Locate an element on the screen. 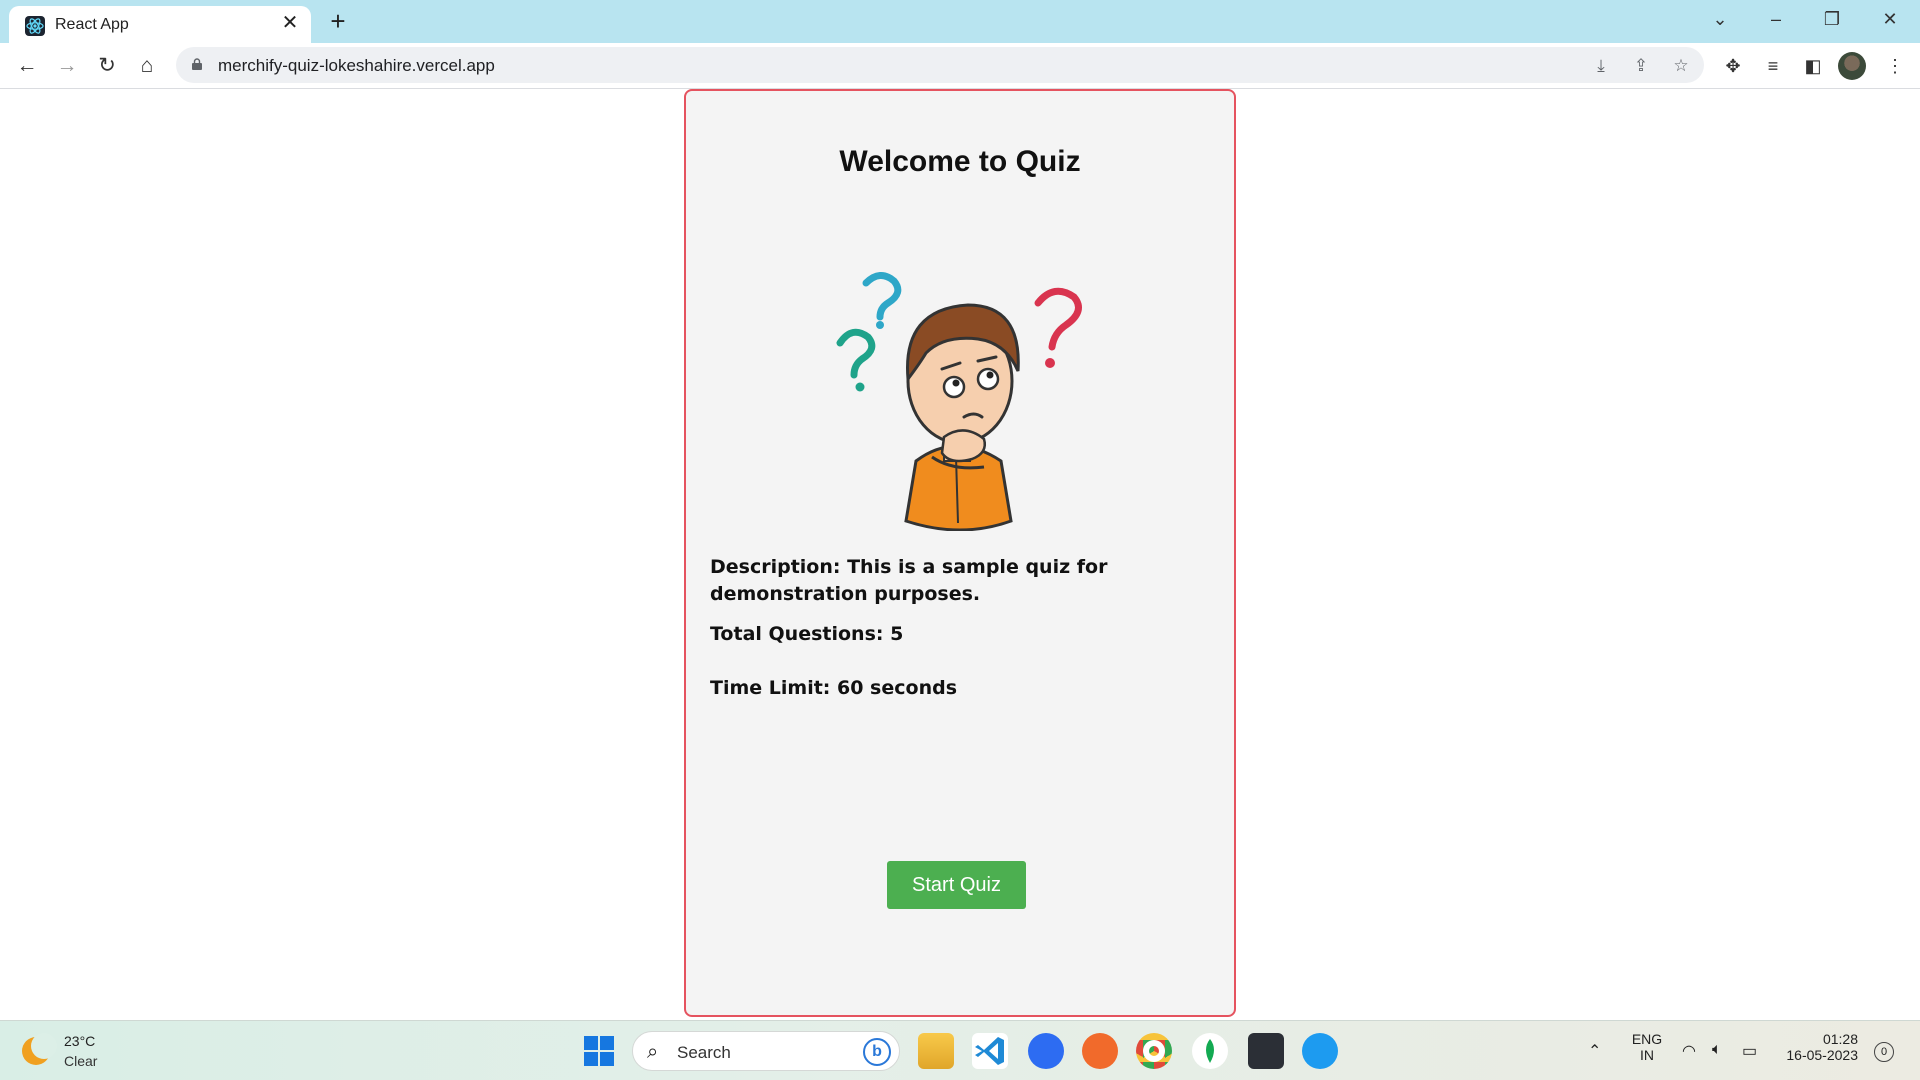 Image resolution: width=1920 pixels, height=1080 pixels. tab-search-chevron-icon: ⌄ is located at coordinates (1720, 19).